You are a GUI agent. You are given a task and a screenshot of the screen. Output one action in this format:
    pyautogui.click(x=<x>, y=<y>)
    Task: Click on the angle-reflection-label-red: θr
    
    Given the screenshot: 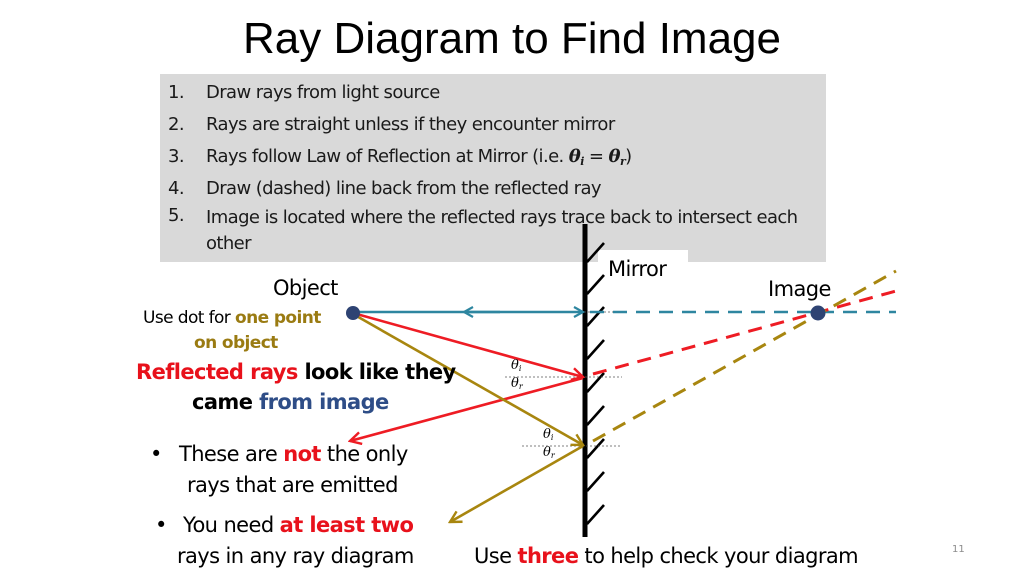 What is the action you would take?
    pyautogui.click(x=517, y=383)
    